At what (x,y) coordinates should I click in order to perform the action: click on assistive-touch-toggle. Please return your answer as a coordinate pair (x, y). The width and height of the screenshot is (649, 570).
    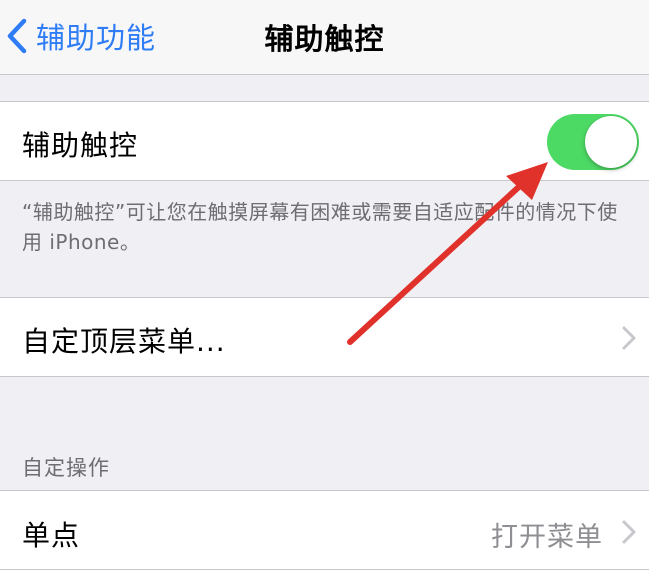
    Looking at the image, I should click on (593, 142).